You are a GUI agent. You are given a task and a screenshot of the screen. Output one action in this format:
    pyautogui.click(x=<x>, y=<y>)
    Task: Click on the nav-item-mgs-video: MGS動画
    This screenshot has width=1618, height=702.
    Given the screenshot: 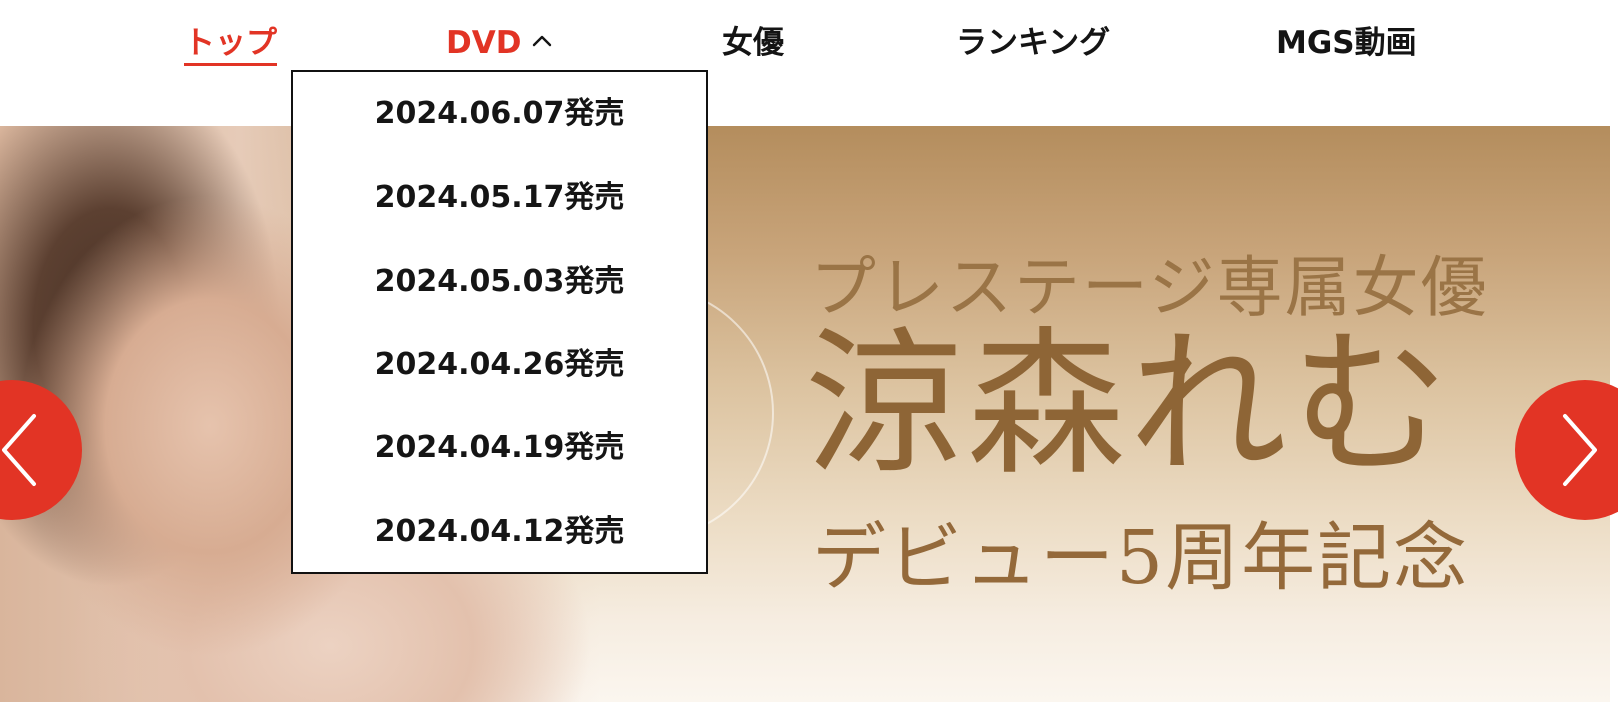 What is the action you would take?
    pyautogui.click(x=1346, y=43)
    